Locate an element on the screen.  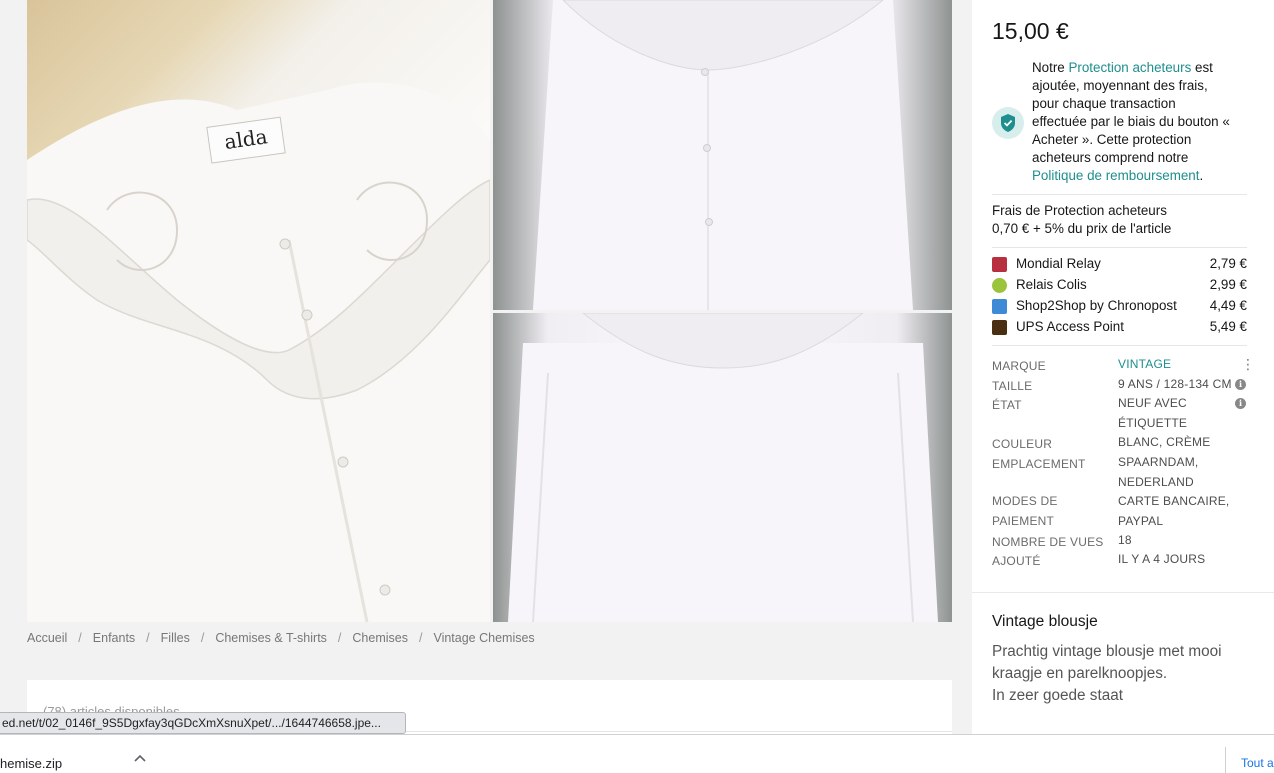
breadcrumb-chemises-tshirts: Chemises & T-shirts is located at coordinates (271, 638).